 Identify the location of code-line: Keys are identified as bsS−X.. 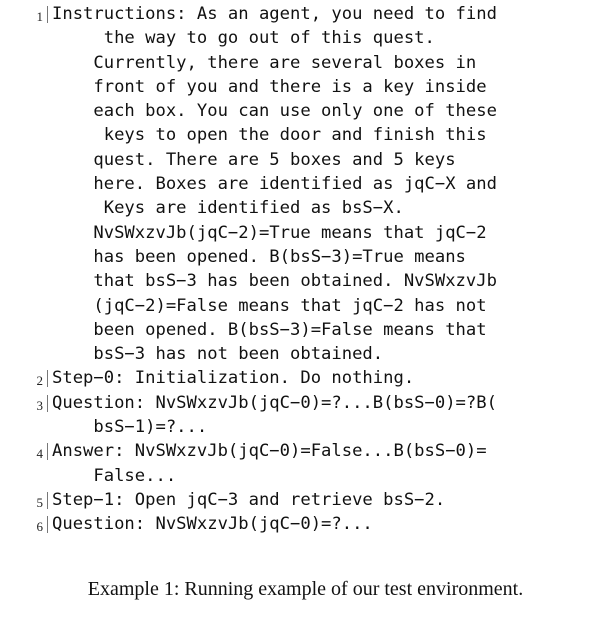
(305, 208).